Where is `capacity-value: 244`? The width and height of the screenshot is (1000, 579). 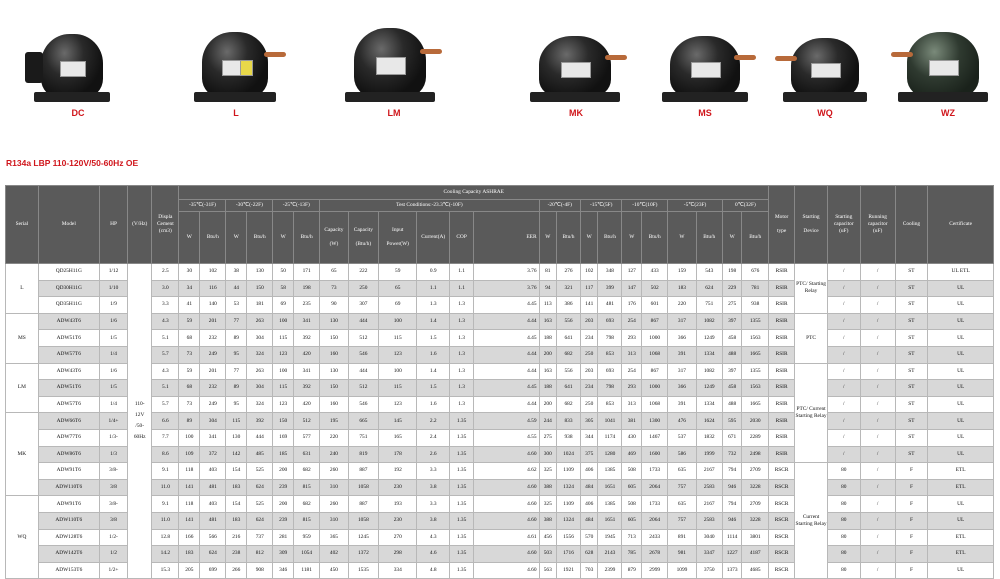 capacity-value: 244 is located at coordinates (548, 421).